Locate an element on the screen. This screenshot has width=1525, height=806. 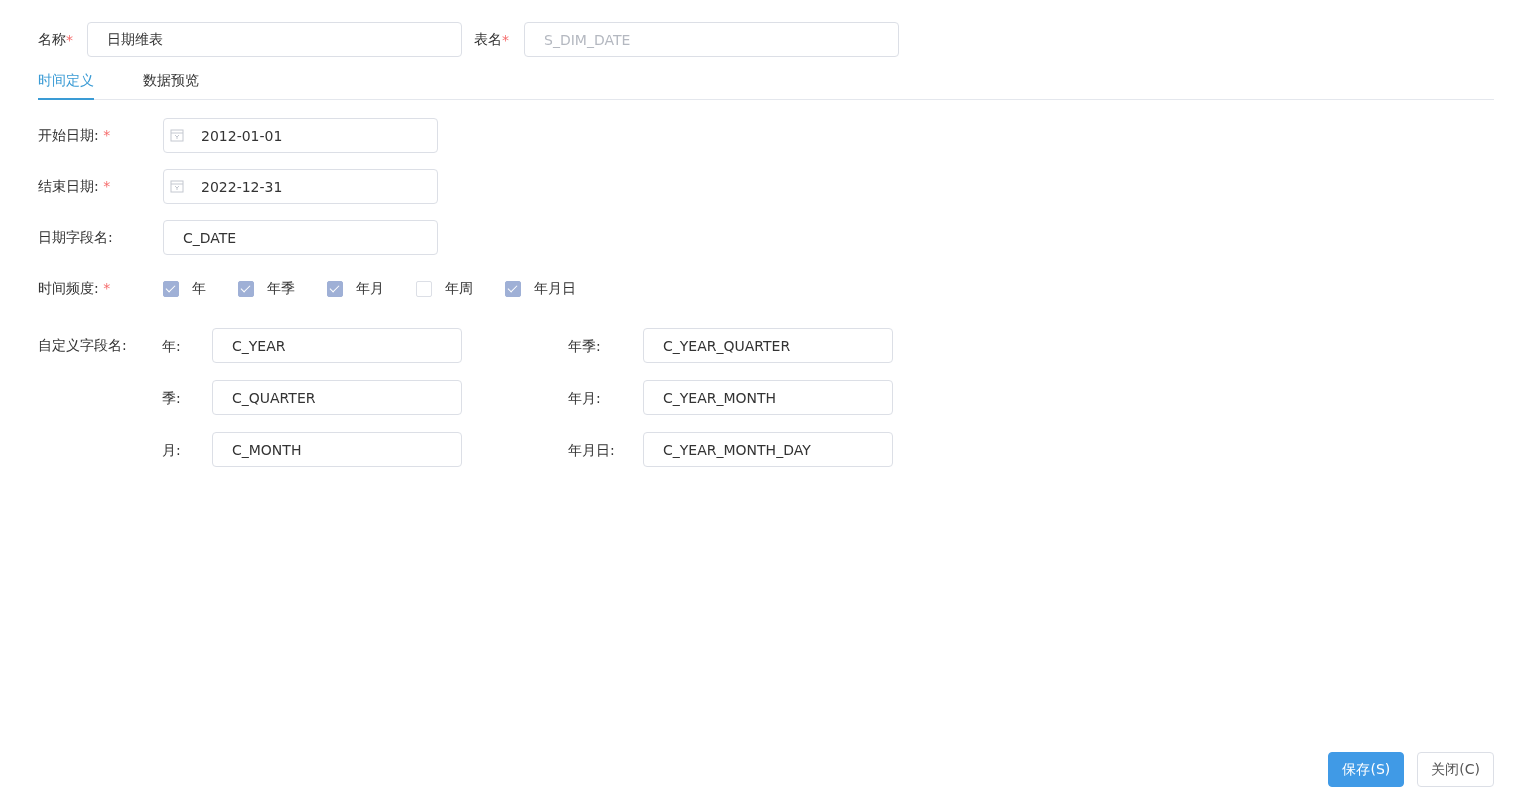
tab: 数据预览 is located at coordinates (171, 83).